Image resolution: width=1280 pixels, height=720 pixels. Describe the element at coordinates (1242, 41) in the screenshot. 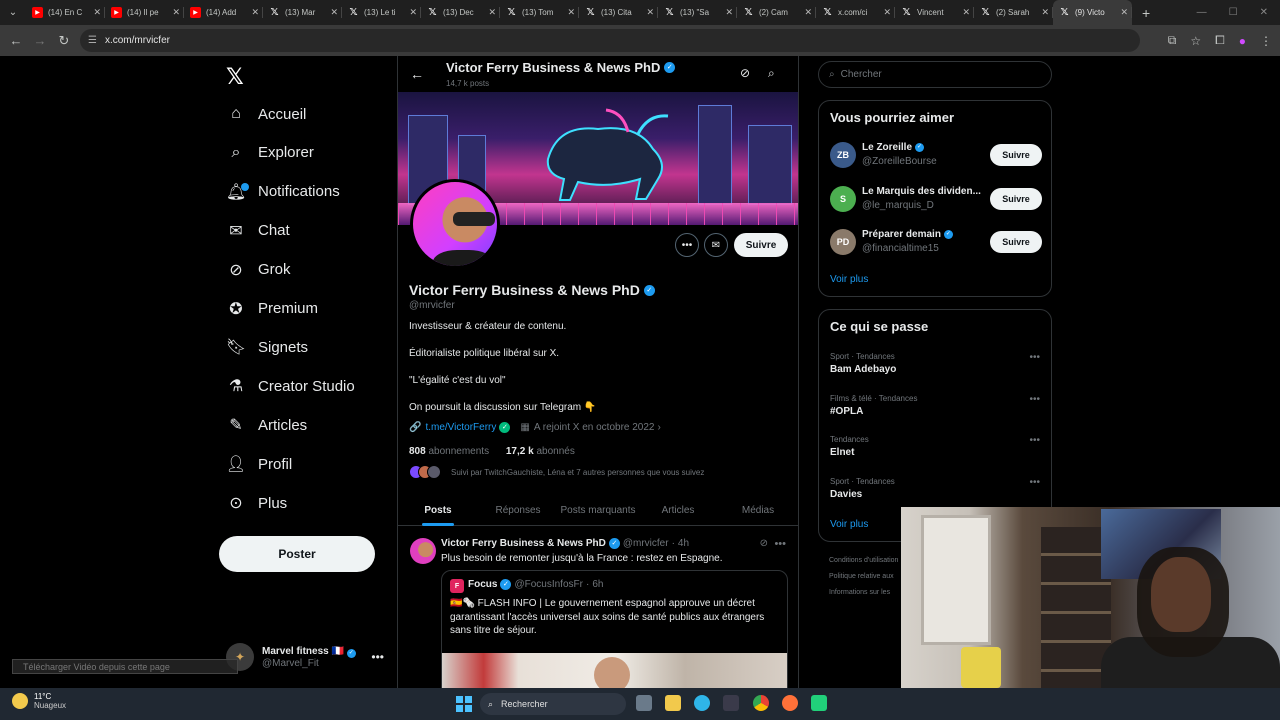

I see `profile-icon: ●` at that location.